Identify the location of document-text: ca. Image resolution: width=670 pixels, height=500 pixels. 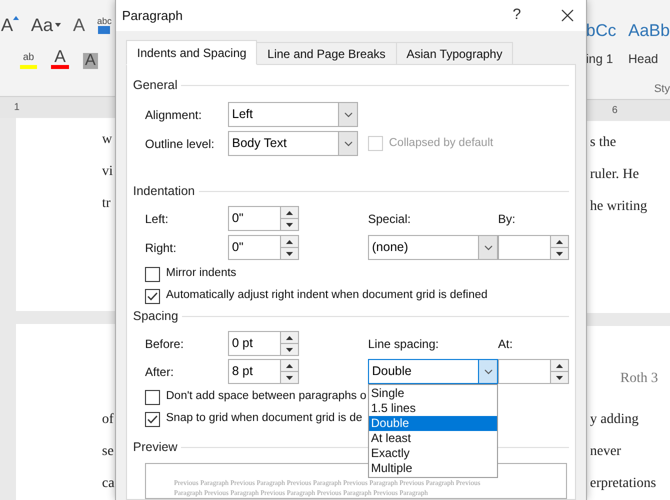
(109, 484).